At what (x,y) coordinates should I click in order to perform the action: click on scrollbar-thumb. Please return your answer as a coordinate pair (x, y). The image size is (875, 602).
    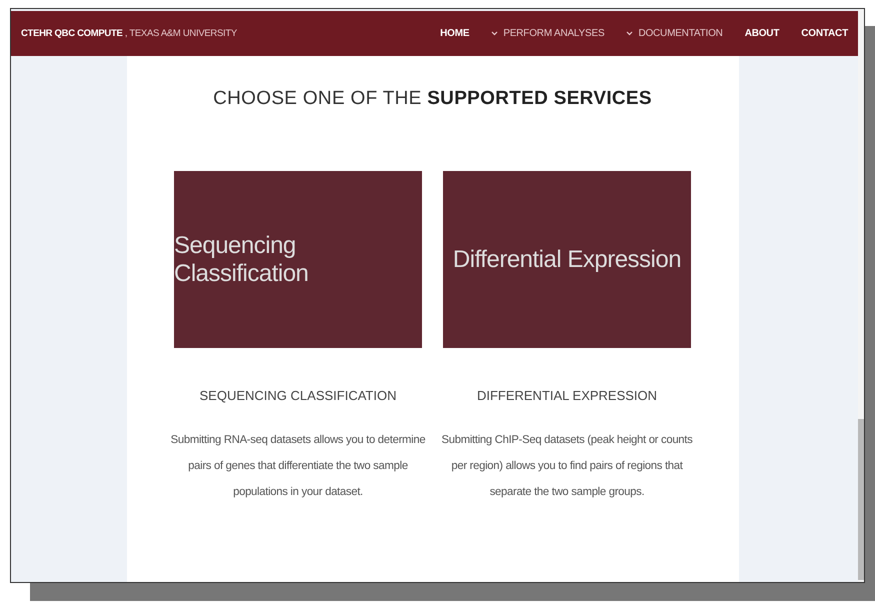
    Looking at the image, I should click on (861, 499).